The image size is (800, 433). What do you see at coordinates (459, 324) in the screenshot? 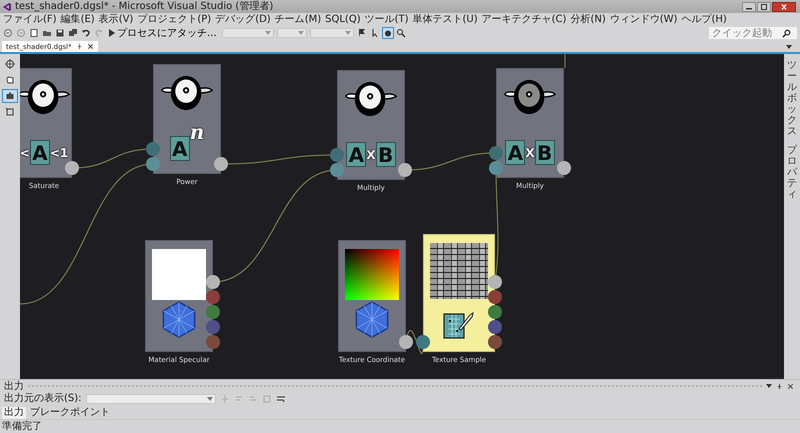
I see `texture-icon` at bounding box center [459, 324].